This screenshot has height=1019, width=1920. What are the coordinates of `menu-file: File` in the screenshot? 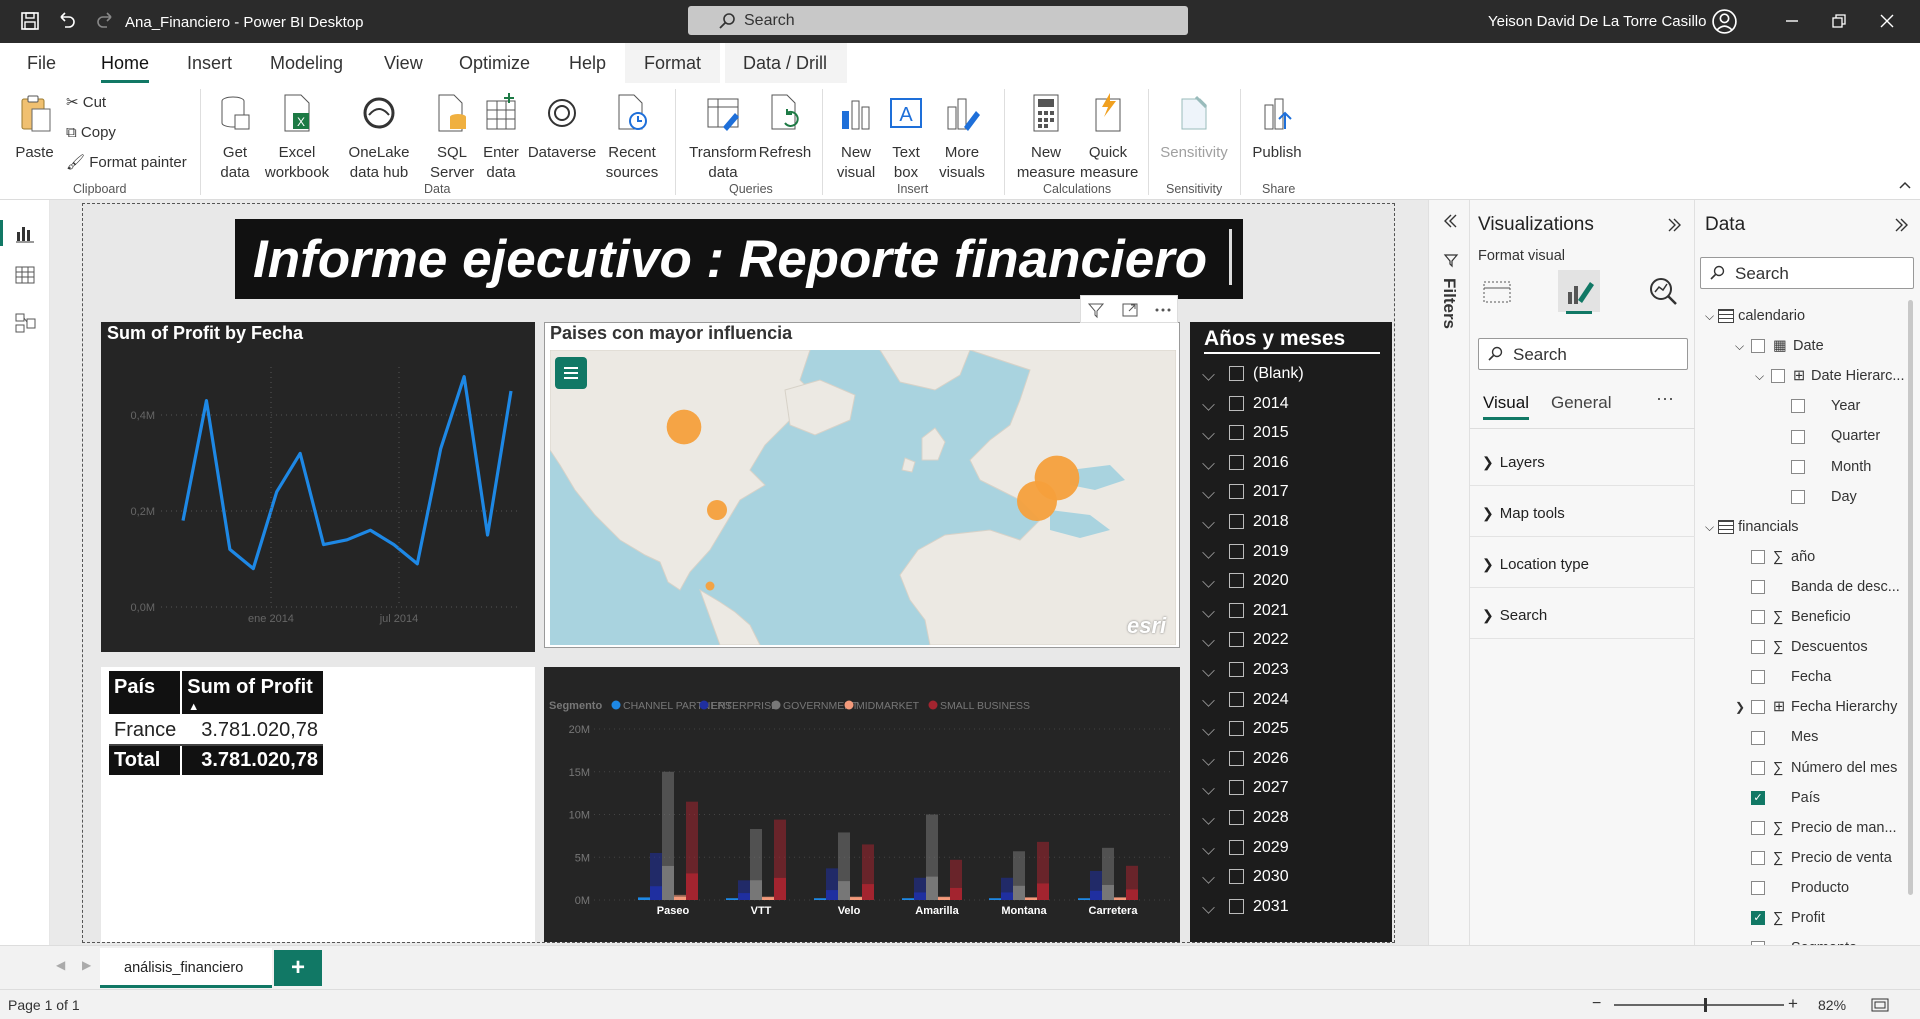 It's located at (41, 63).